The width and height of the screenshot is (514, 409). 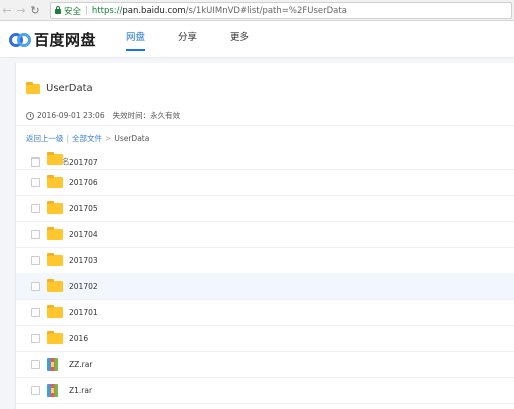 What do you see at coordinates (80, 390) in the screenshot?
I see `file-name: Z1.rar` at bounding box center [80, 390].